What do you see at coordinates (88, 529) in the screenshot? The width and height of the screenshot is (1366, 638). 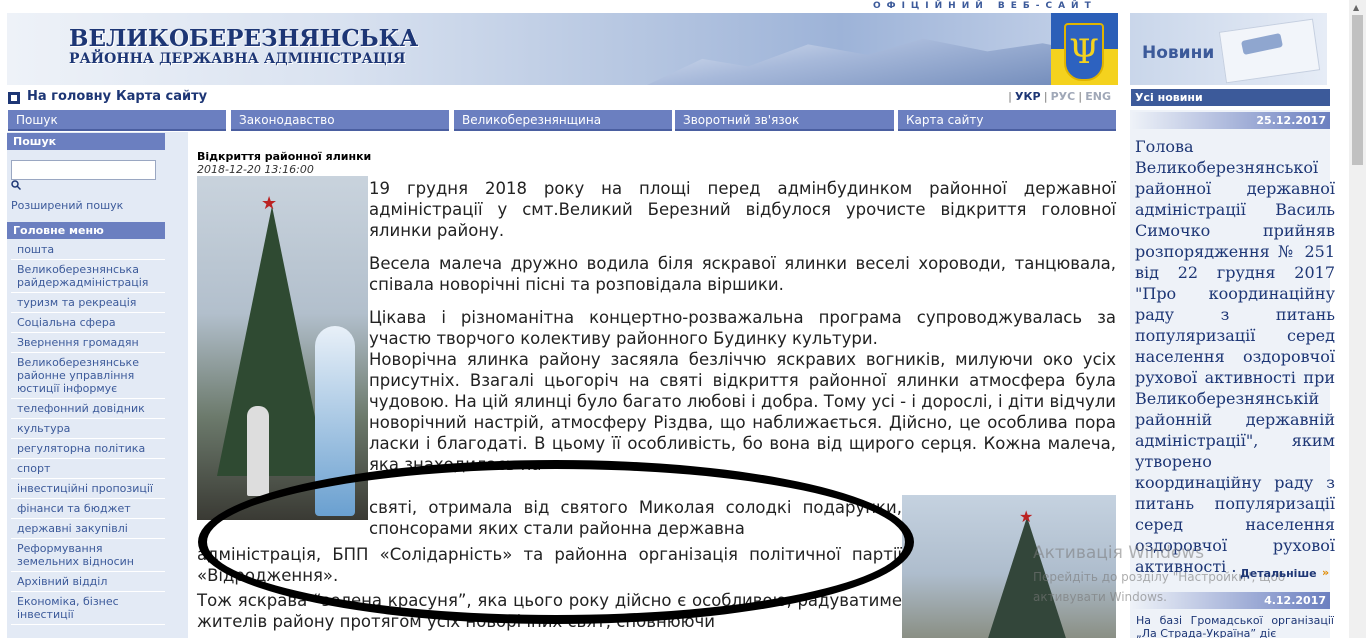 I see `sidebar-menu-item: державні закупівлі` at bounding box center [88, 529].